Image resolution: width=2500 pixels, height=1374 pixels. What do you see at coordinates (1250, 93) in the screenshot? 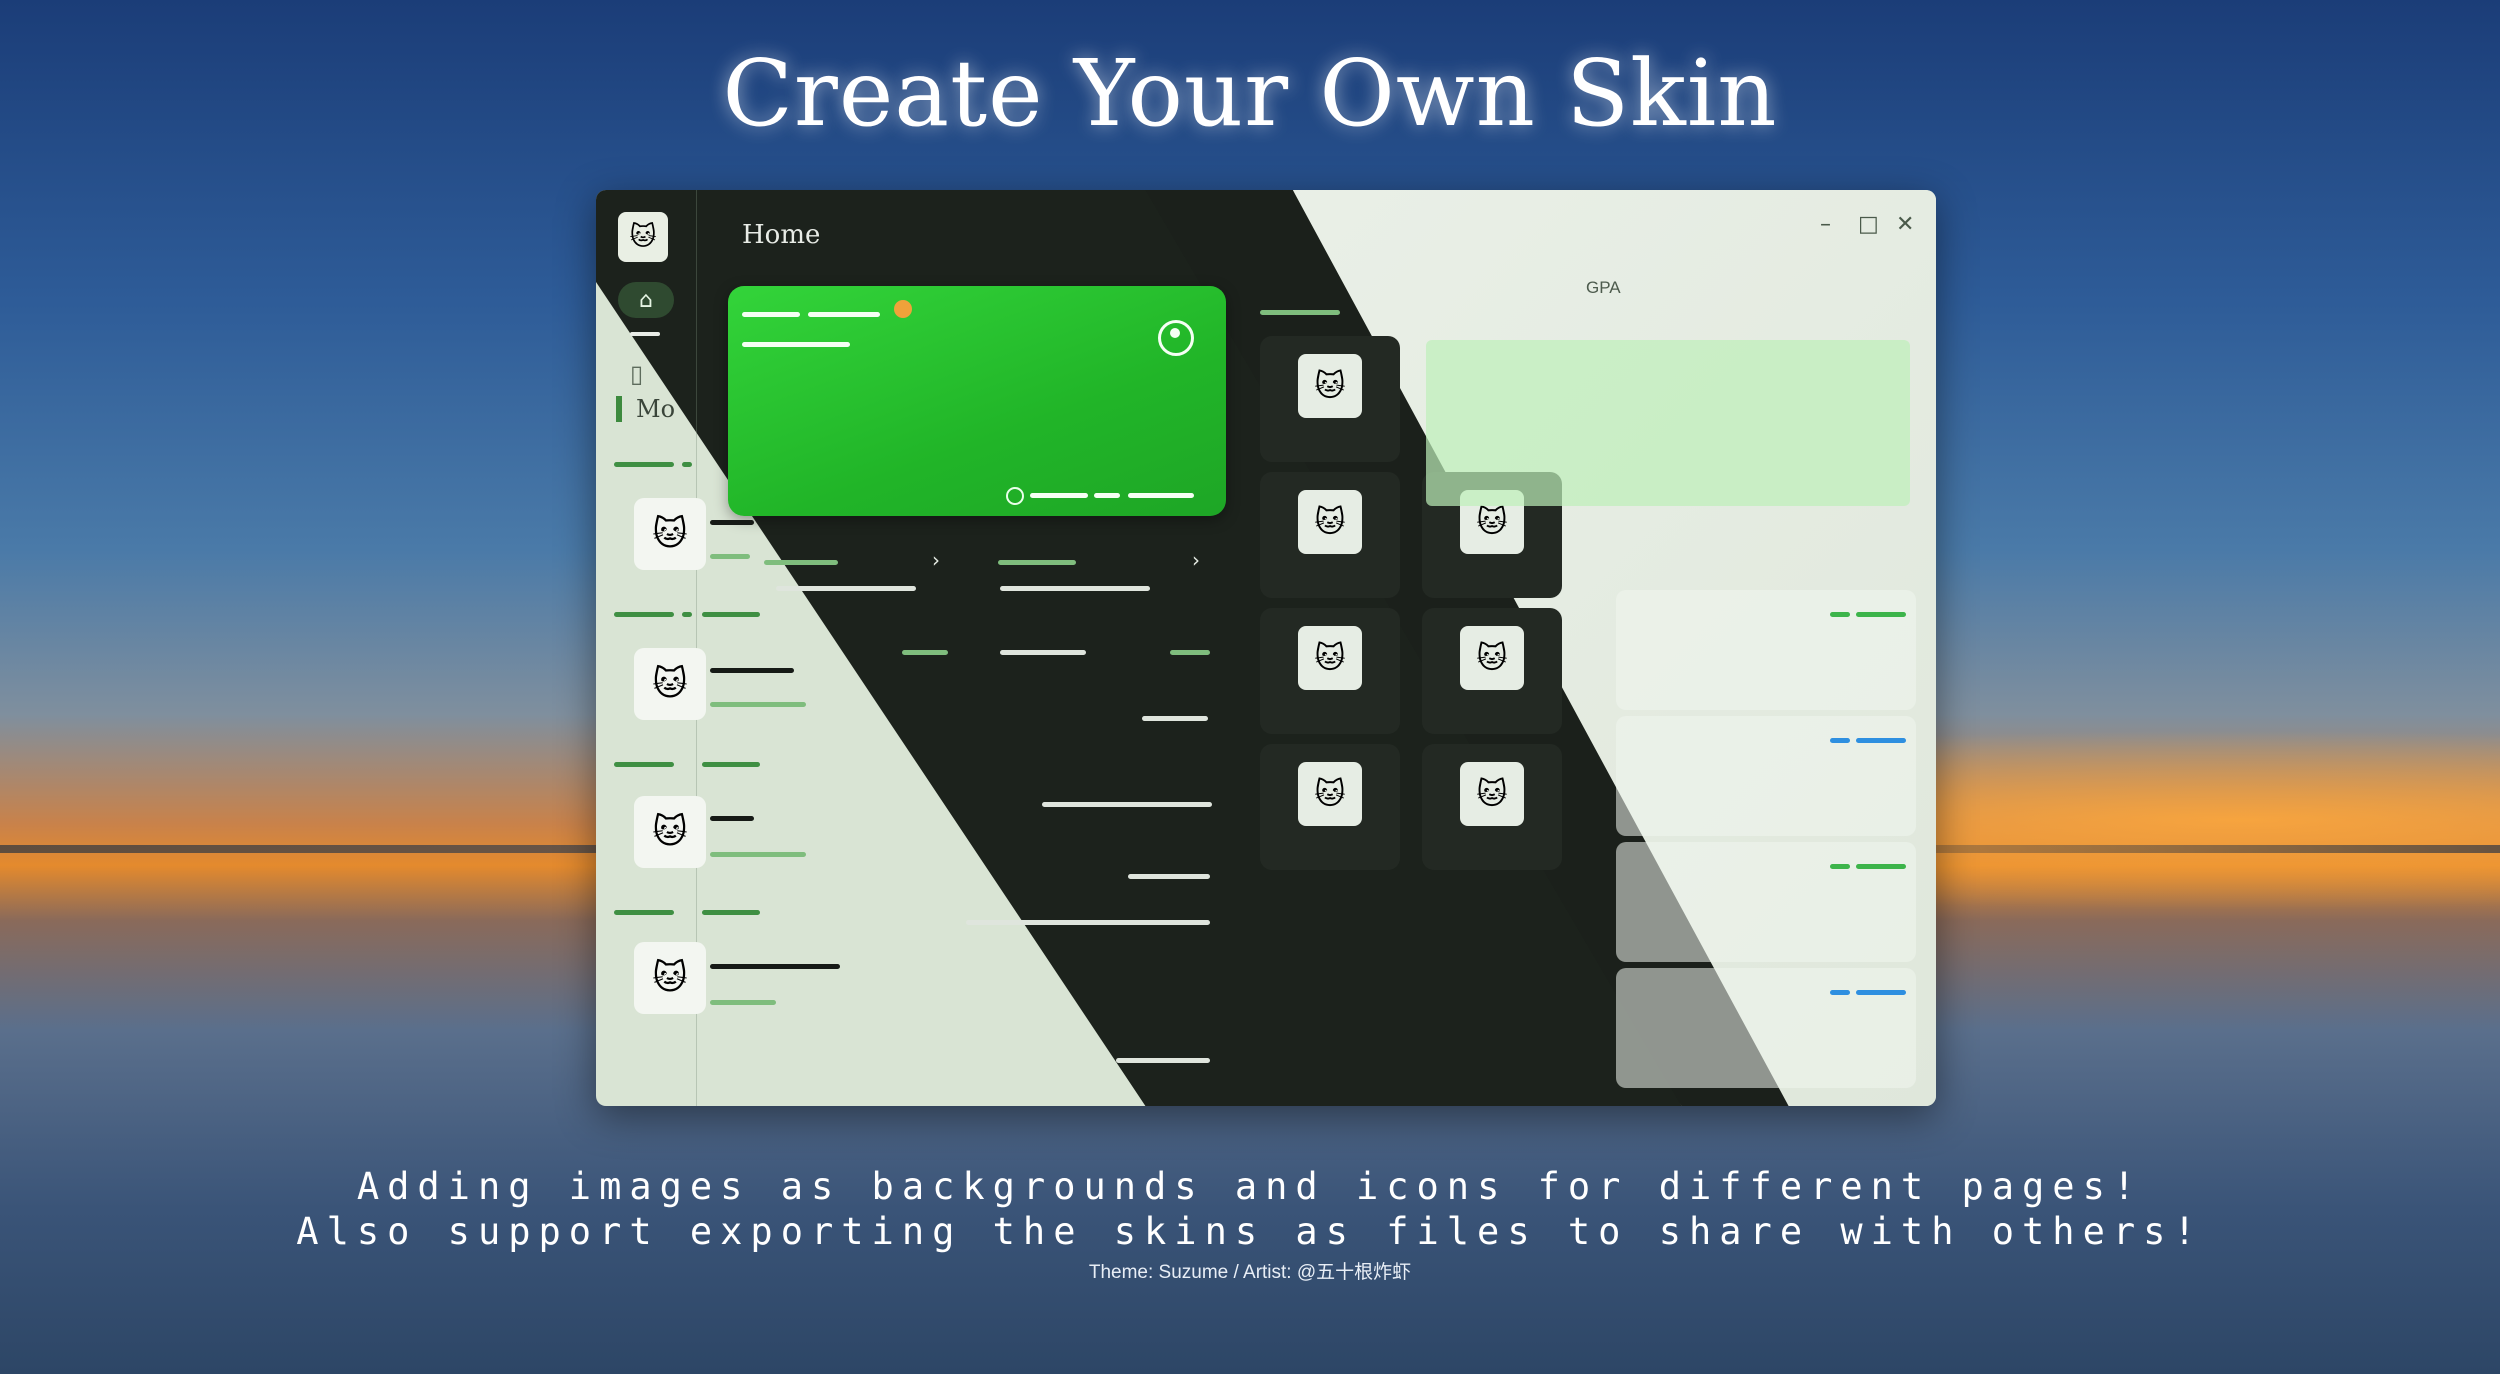
I see `headline: Create Your Own Skin` at bounding box center [1250, 93].